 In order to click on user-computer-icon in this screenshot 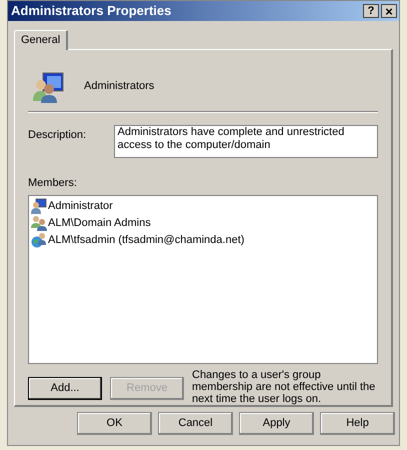, I will do `click(39, 206)`.